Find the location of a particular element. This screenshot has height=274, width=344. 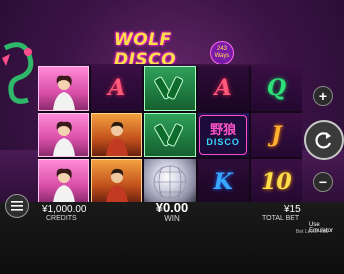

ways-label: Ways is located at coordinates (222, 56).